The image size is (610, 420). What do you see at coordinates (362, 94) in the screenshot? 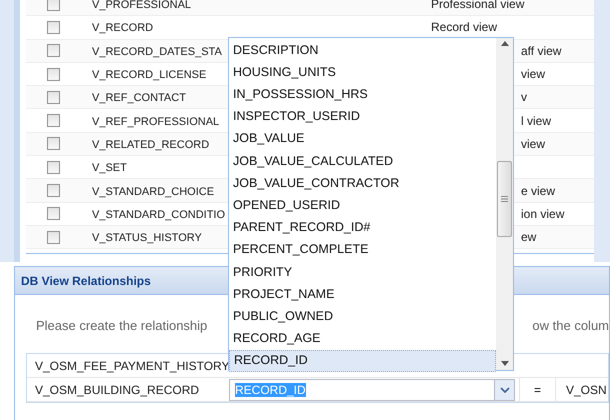
I see `dropdown-option: IN_POSSESSION_HRS` at bounding box center [362, 94].